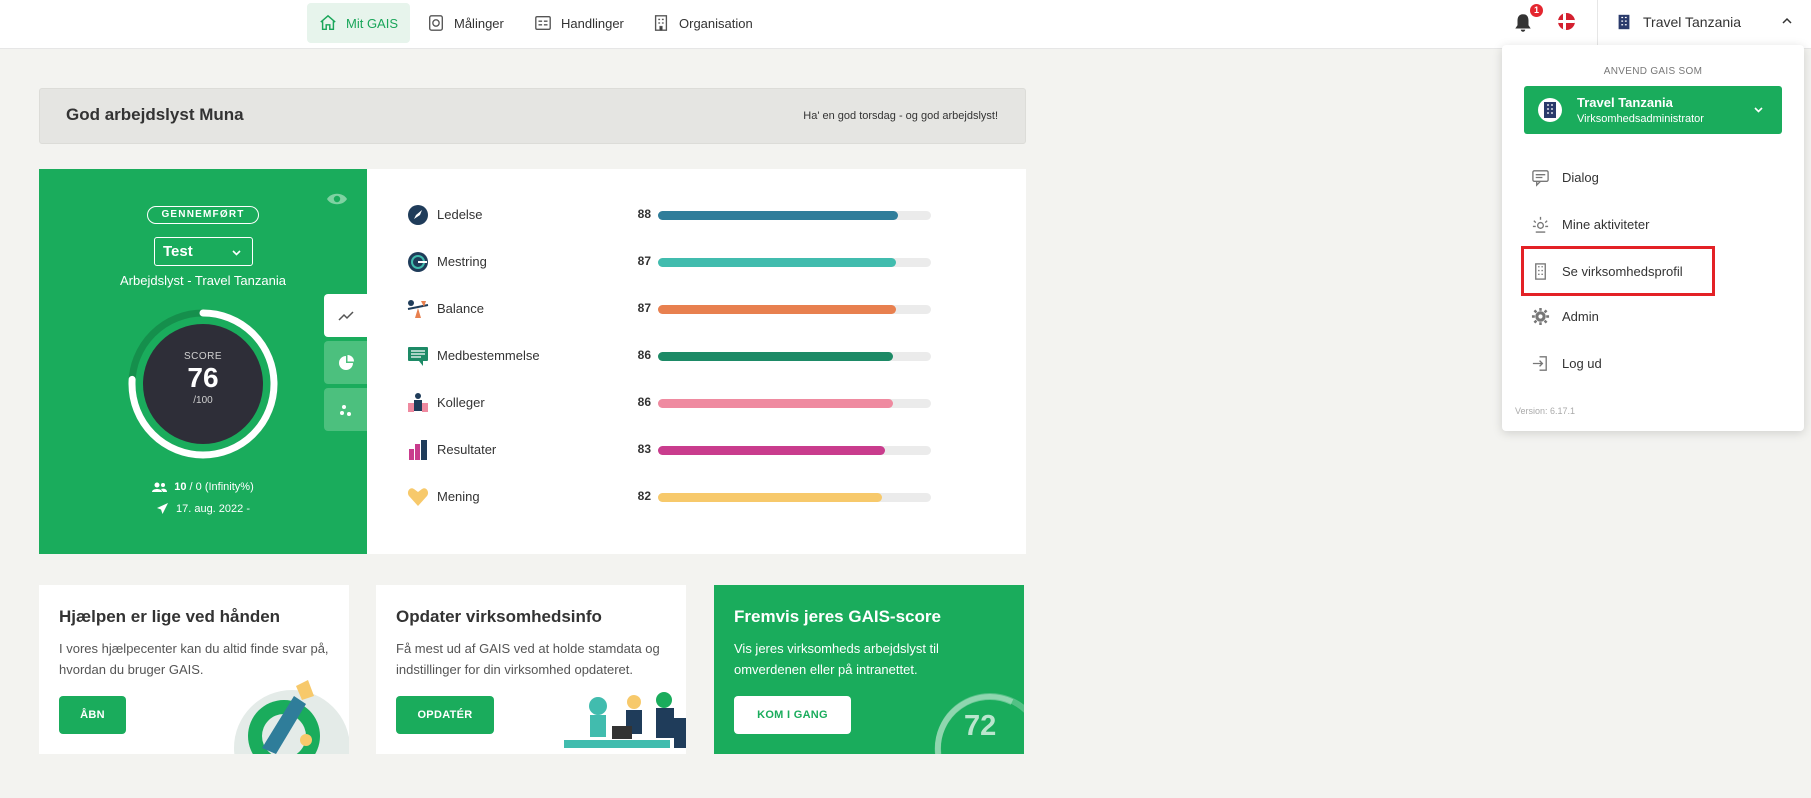 Image resolution: width=1811 pixels, height=798 pixels. I want to click on gear-icon, so click(1540, 316).